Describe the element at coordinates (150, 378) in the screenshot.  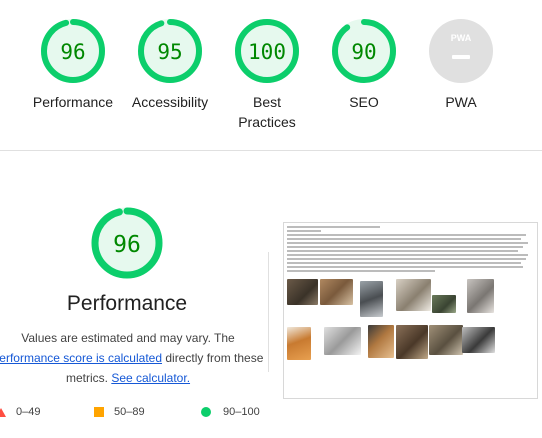
I see `see-calculator-link: See calculator.` at that location.